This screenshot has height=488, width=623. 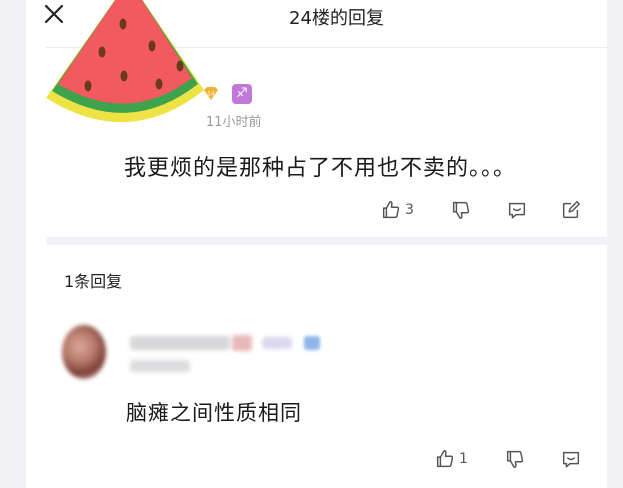 I want to click on svg-text: 14, so click(x=211, y=94).